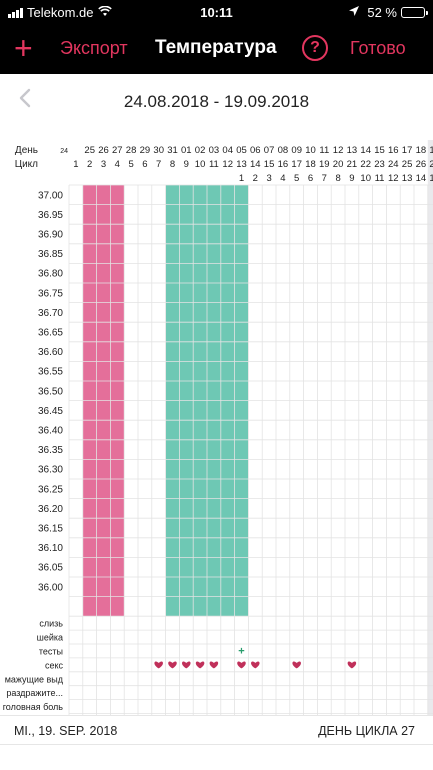 The image size is (433, 770). Describe the element at coordinates (324, 150) in the screenshot. I see `day-label: 11` at that location.